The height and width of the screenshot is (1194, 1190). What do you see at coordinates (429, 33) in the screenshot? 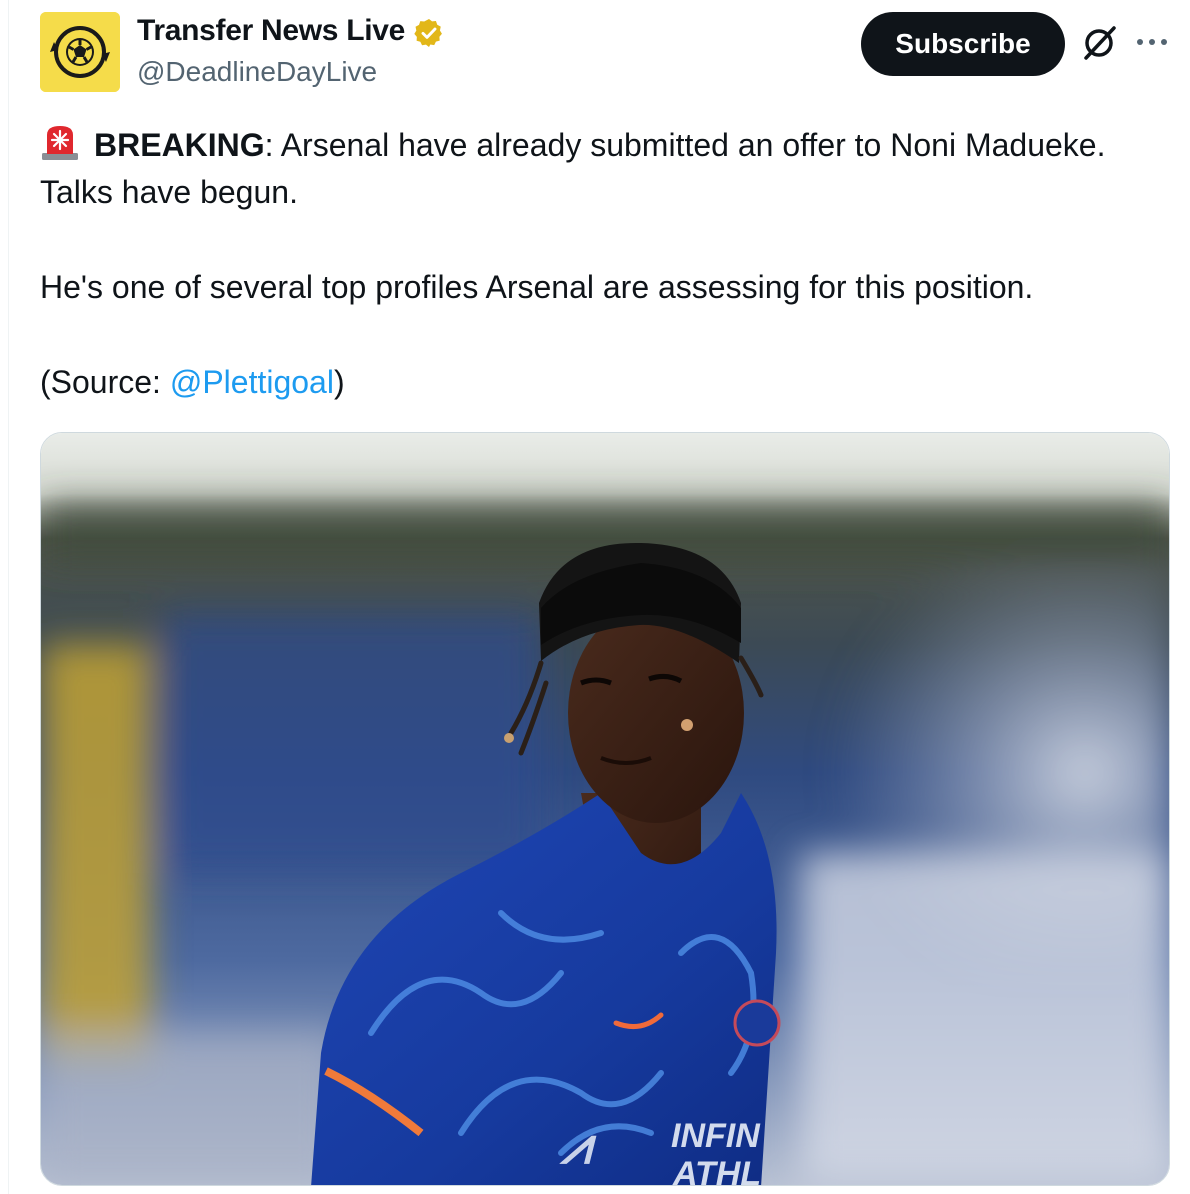
I see `gold-verified-badge-icon` at bounding box center [429, 33].